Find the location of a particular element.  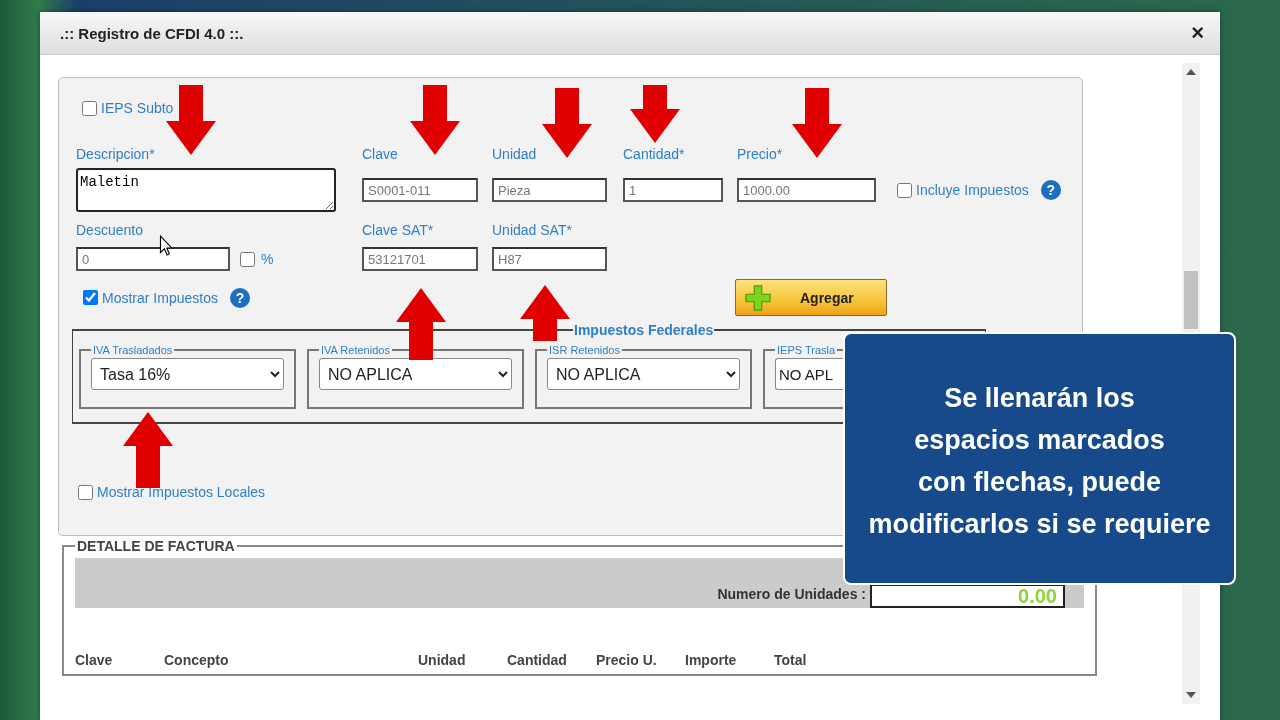

field-label: Cantidad* is located at coordinates (654, 154).